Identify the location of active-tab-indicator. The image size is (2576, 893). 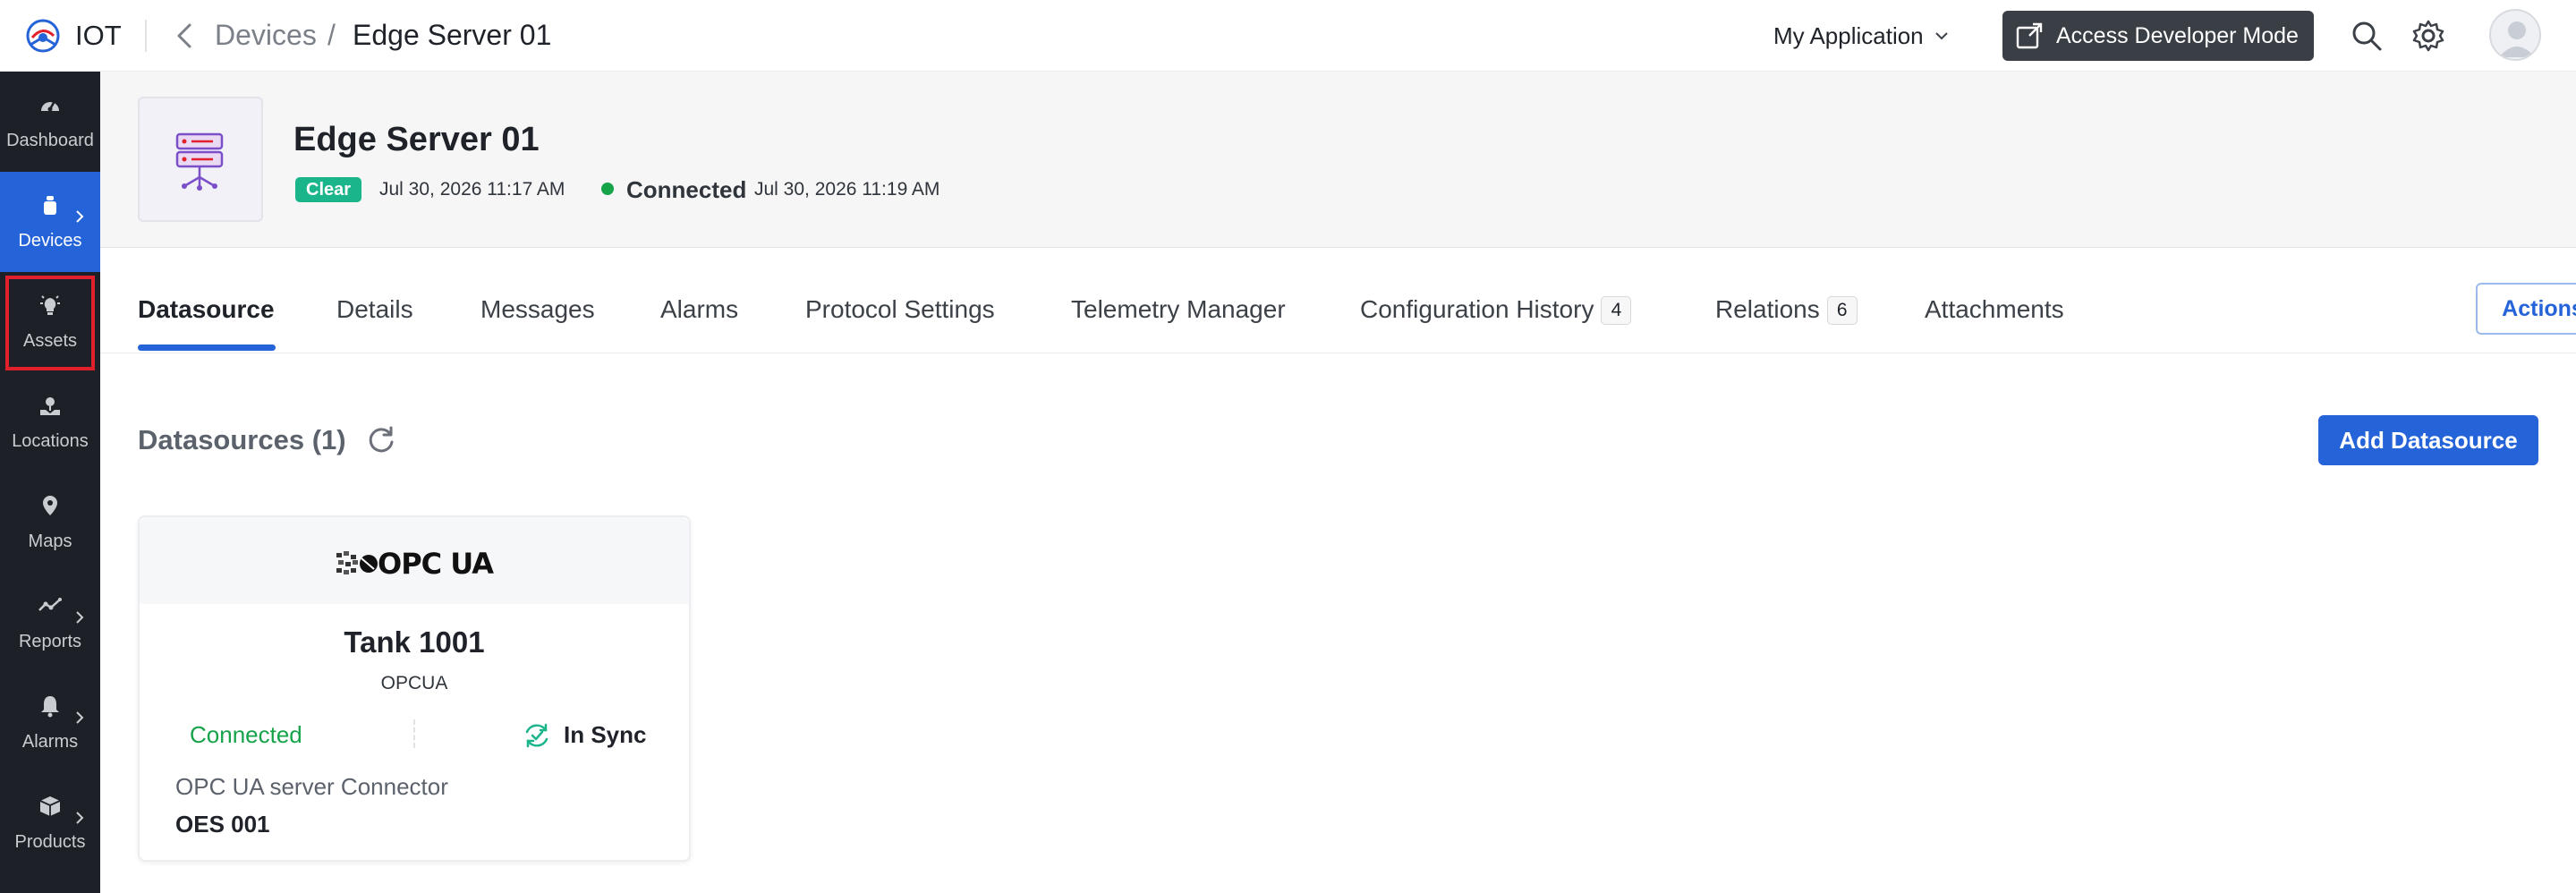
(207, 347).